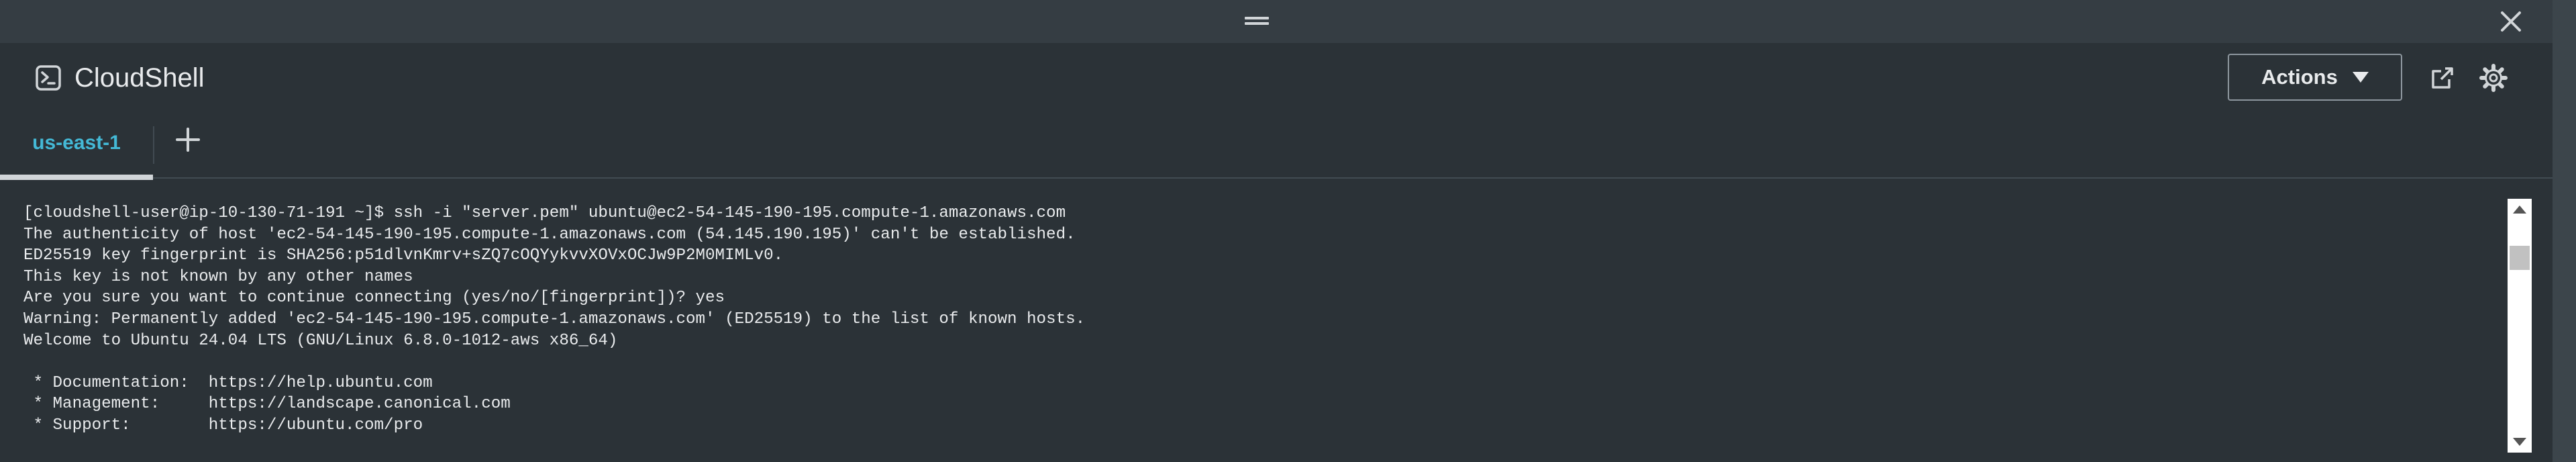 The height and width of the screenshot is (462, 2576). I want to click on tab-bar: us-east-1, so click(1276, 145).